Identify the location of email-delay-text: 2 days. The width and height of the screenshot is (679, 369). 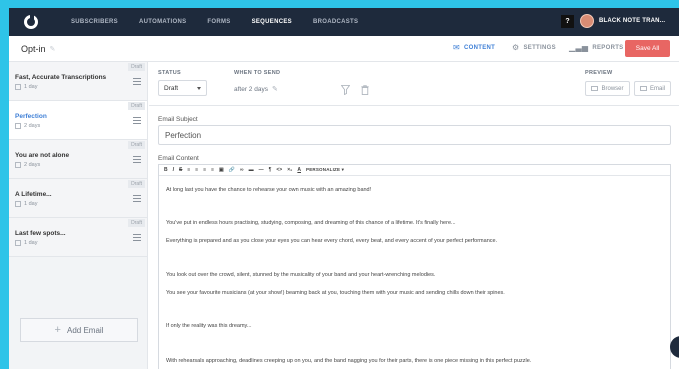
(32, 165).